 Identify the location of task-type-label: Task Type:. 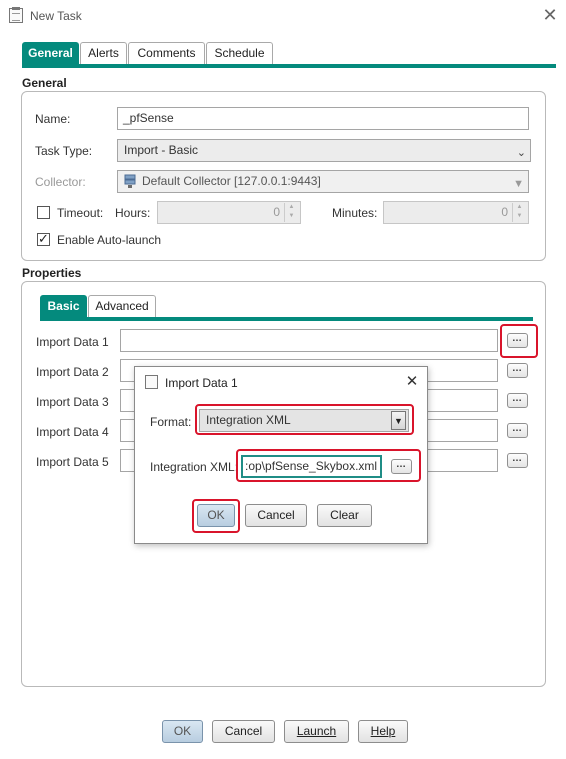
(64, 151).